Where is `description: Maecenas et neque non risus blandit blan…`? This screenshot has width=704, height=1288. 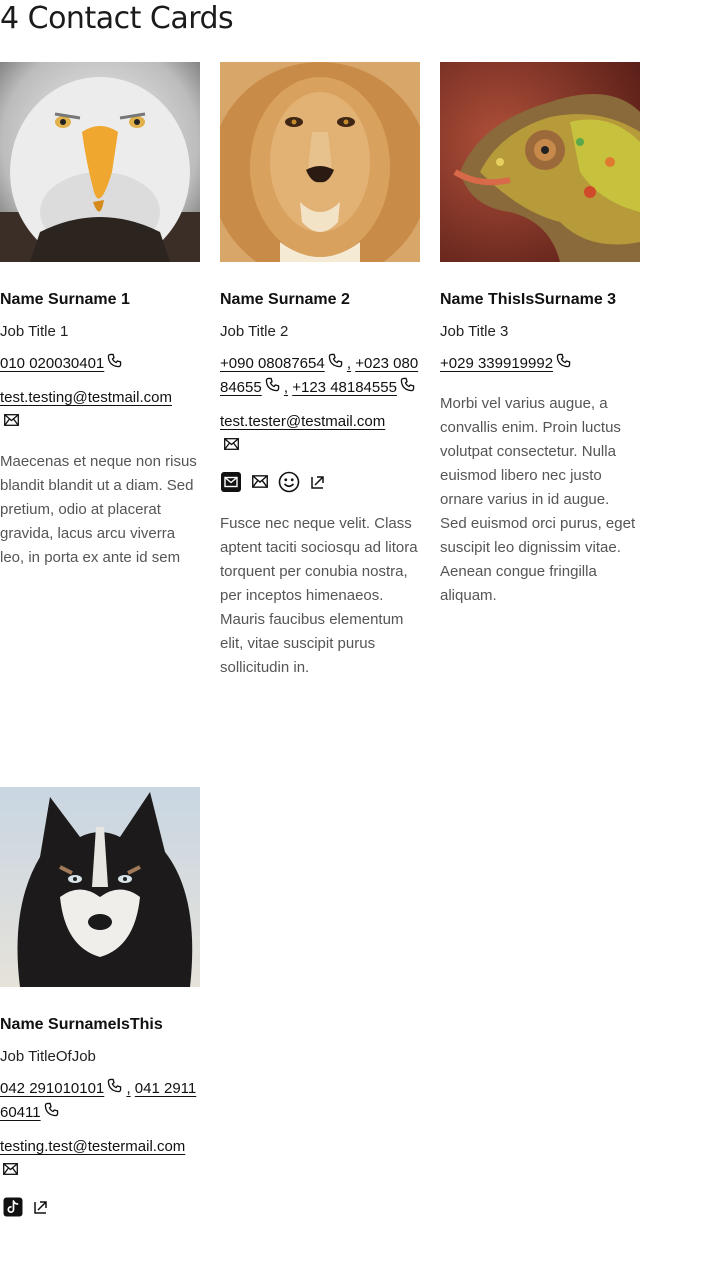 description: Maecenas et neque non risus blandit blan… is located at coordinates (98, 510).